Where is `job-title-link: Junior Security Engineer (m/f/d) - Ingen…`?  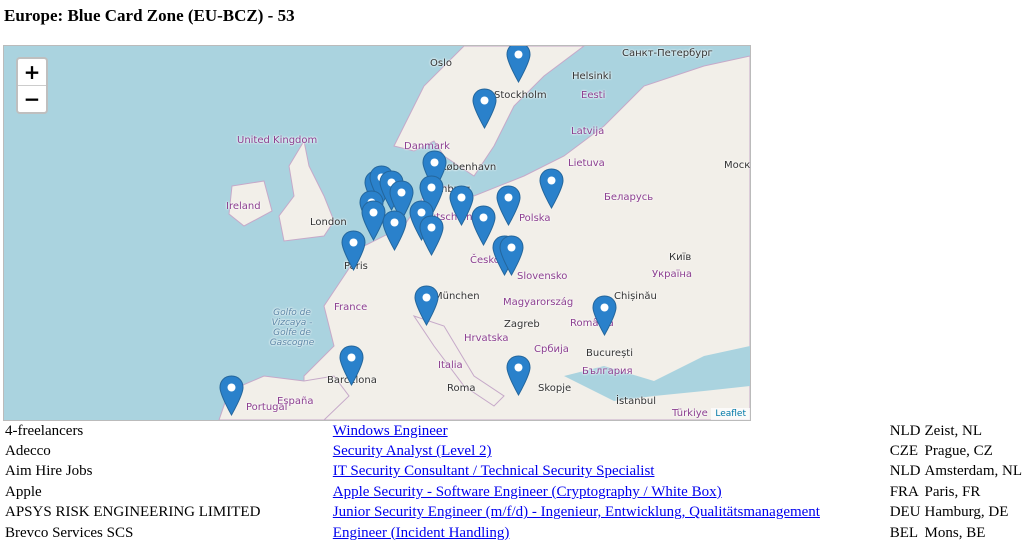
job-title-link: Junior Security Engineer (m/f/d) - Ingen… is located at coordinates (576, 512).